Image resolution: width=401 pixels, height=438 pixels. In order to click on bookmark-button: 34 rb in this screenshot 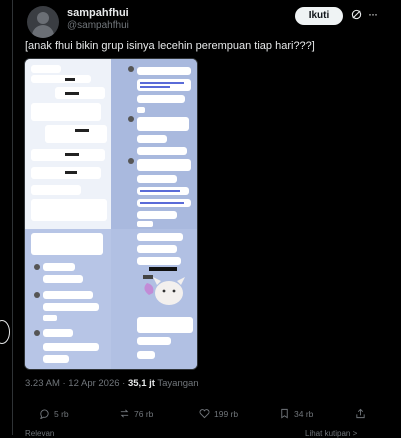, I will do `click(296, 413)`.